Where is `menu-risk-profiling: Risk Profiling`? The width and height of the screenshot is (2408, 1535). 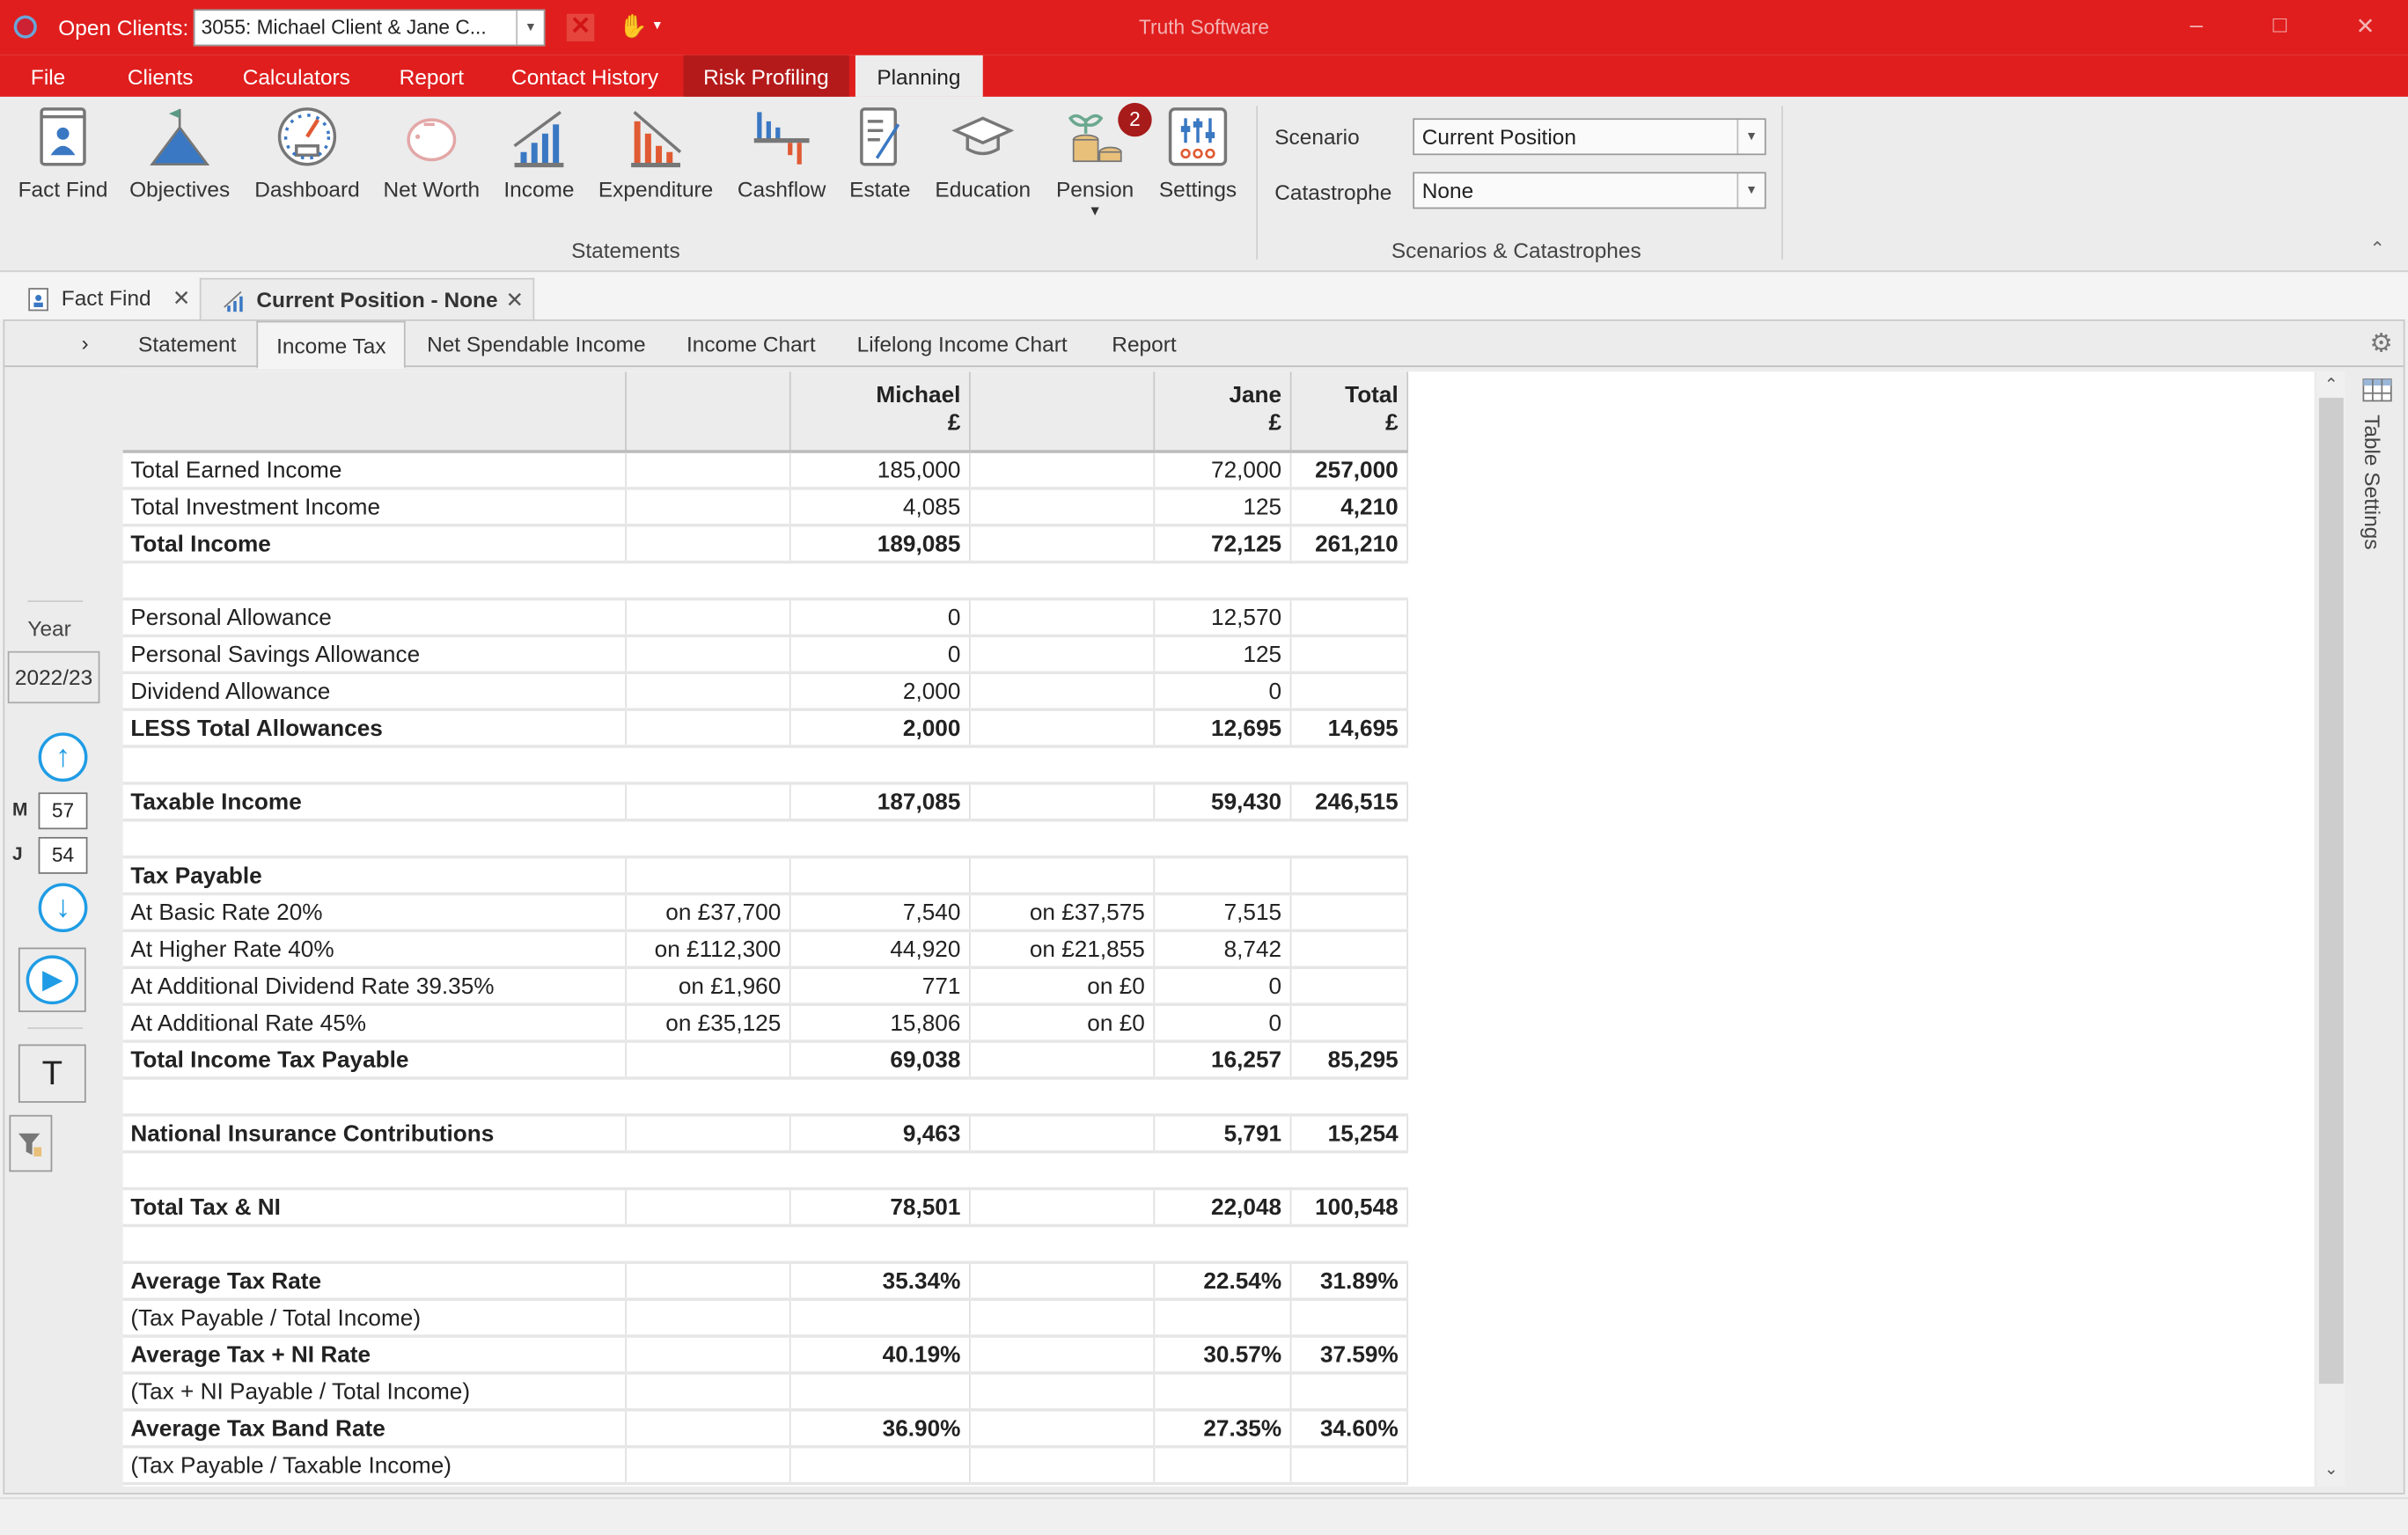 menu-risk-profiling: Risk Profiling is located at coordinates (766, 76).